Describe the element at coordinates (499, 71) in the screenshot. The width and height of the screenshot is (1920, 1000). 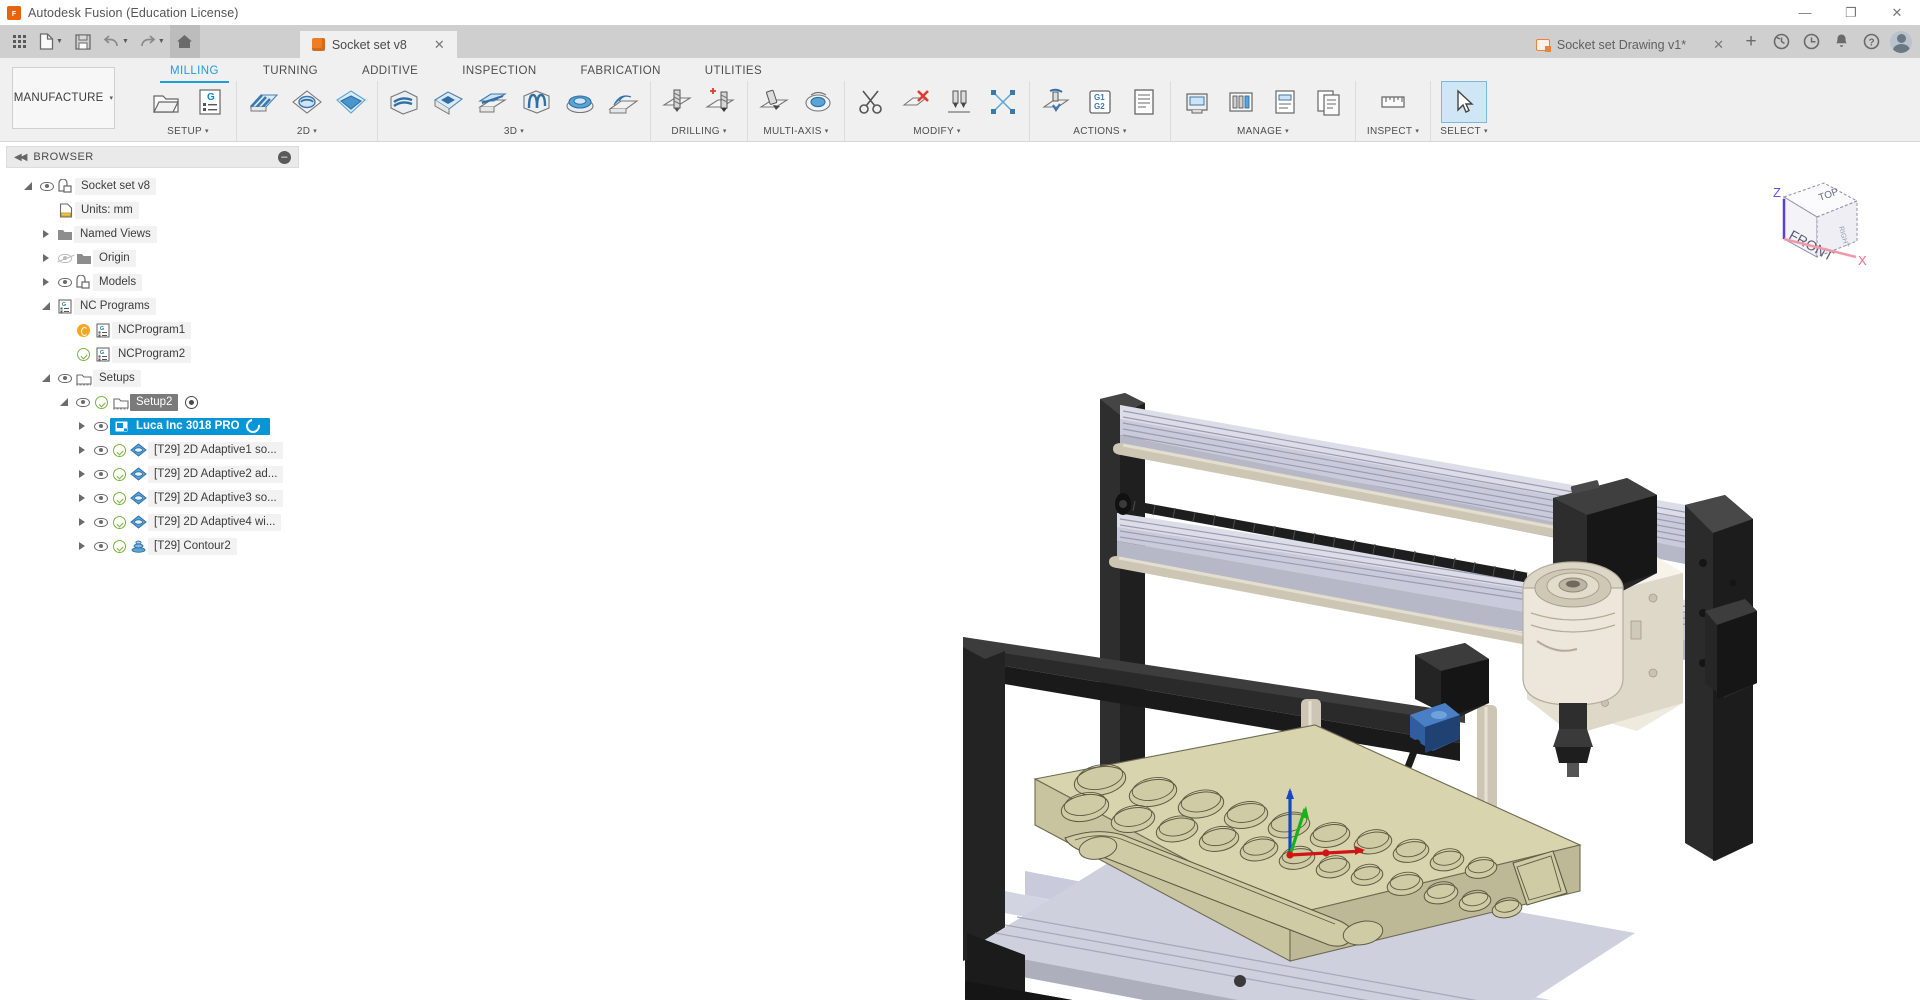
I see `ribbon-tab-inspection: INSPECTION` at that location.